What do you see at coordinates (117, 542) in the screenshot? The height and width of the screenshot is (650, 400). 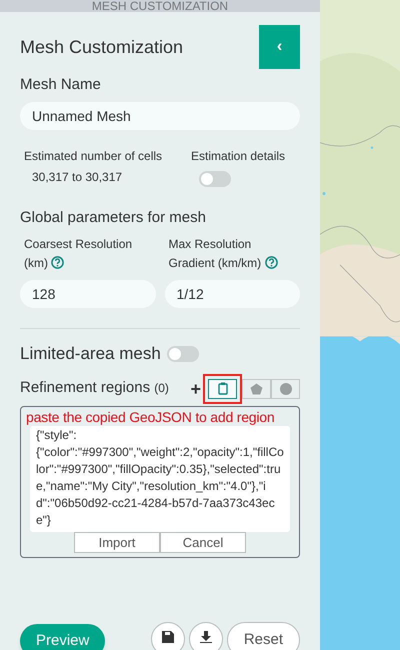 I see `form-button: Import` at bounding box center [117, 542].